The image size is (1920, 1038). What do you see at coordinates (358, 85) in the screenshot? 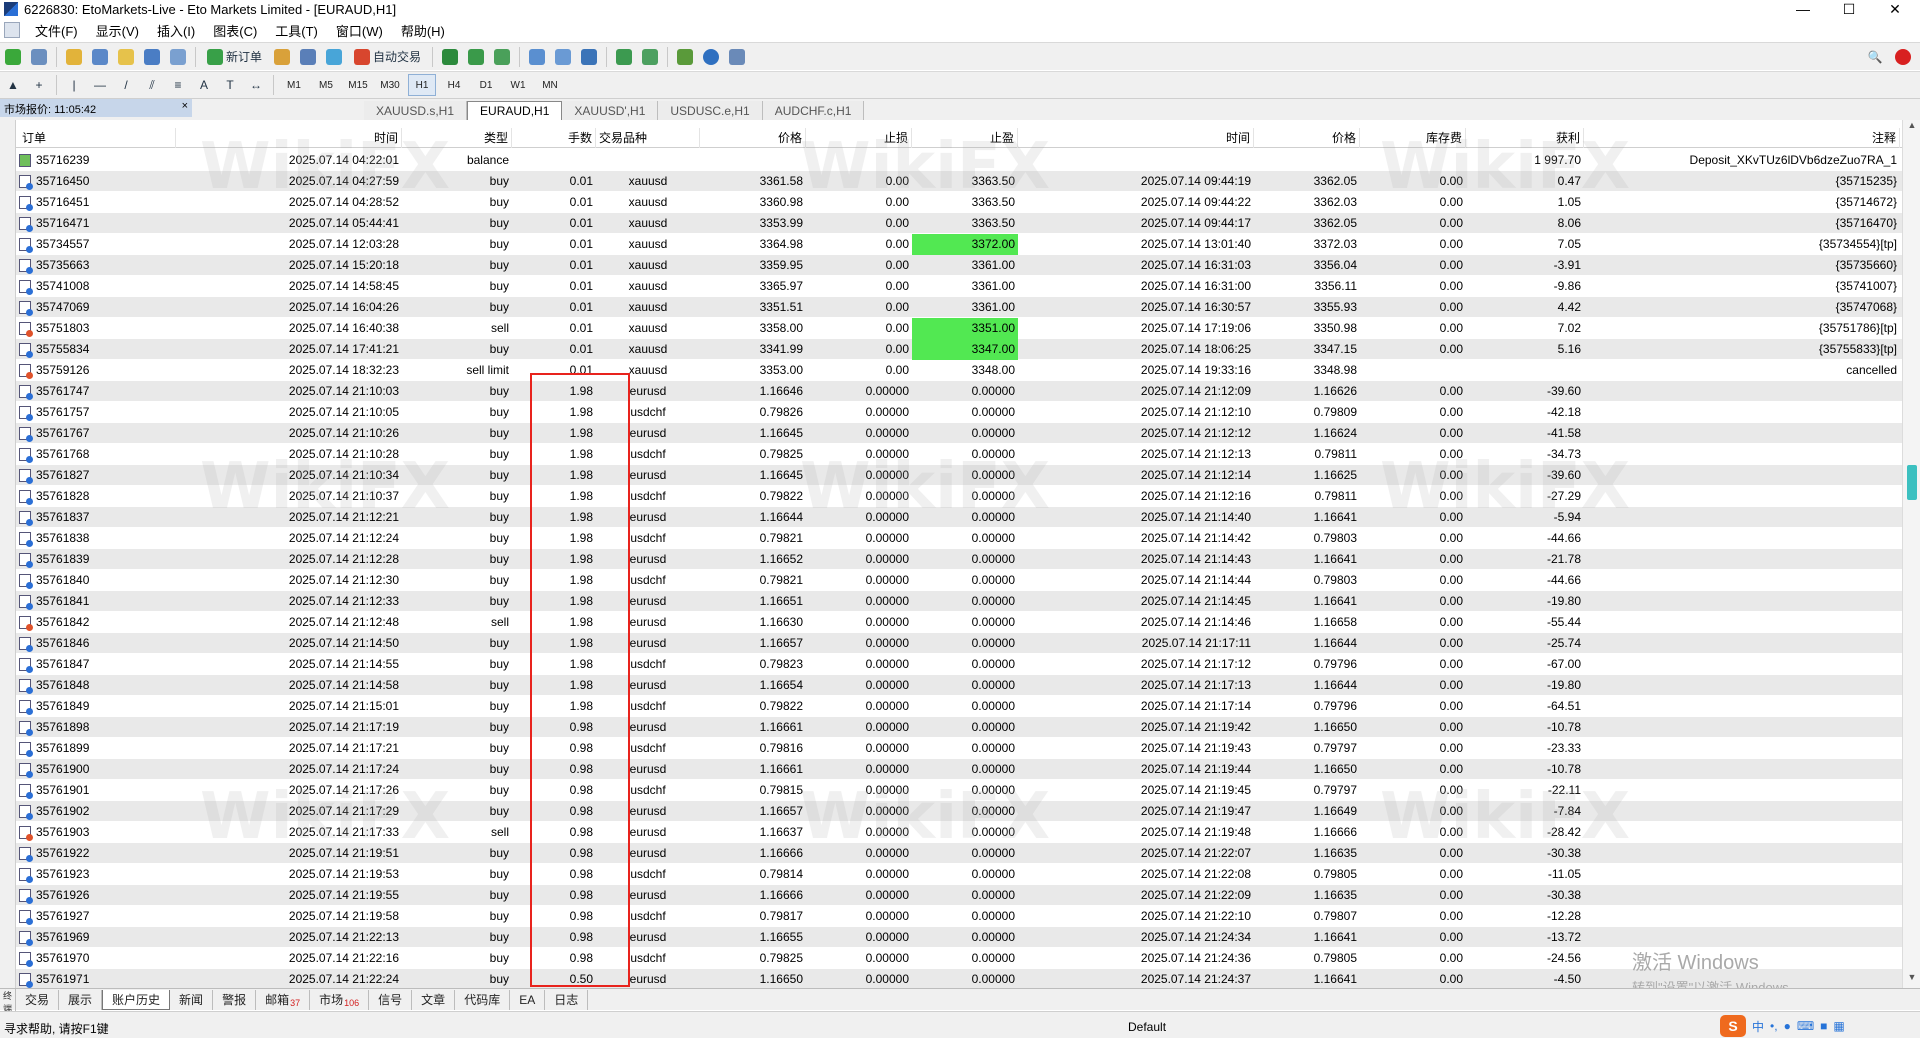
I see `timeframe-m15: M15` at bounding box center [358, 85].